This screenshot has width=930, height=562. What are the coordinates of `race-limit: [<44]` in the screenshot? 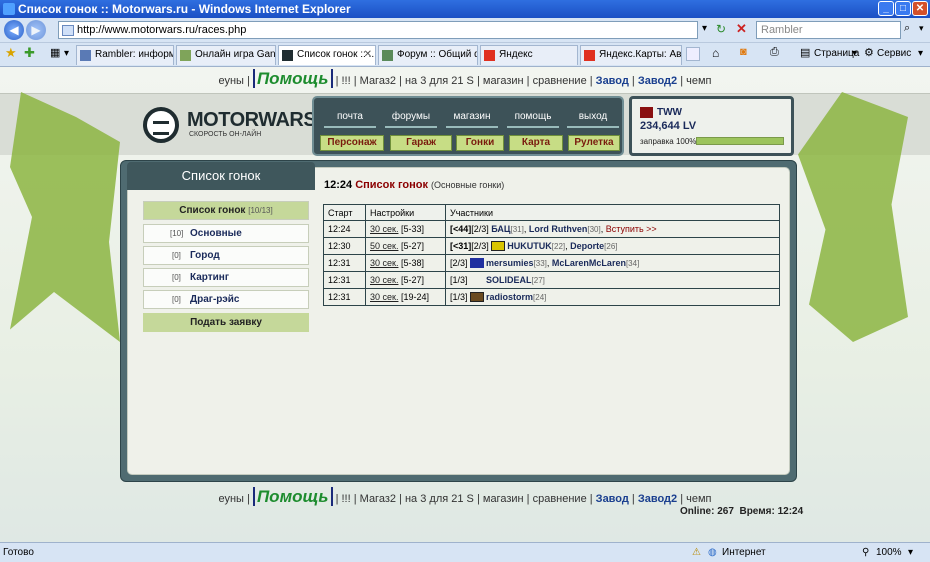 It's located at (461, 229).